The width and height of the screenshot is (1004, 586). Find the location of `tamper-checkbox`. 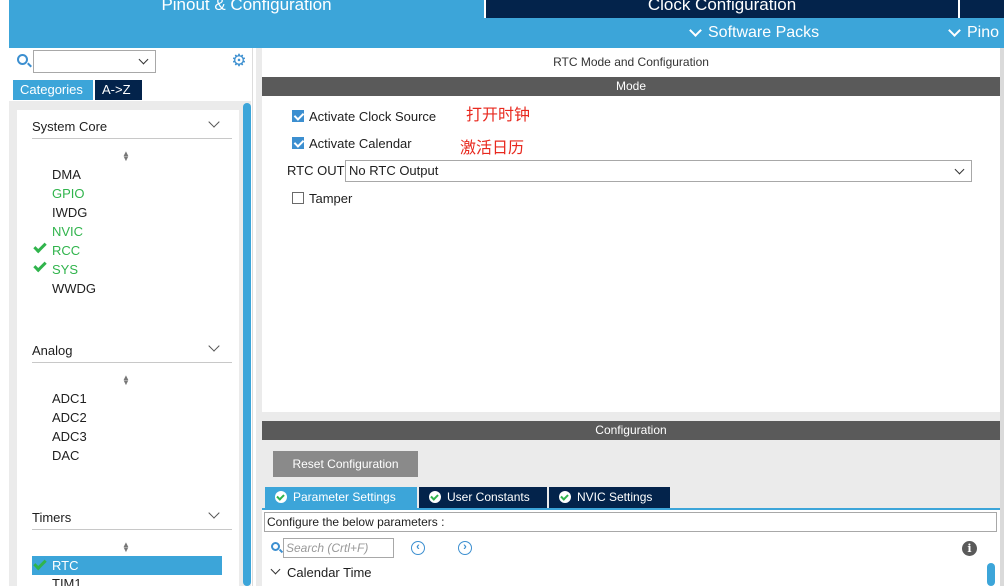

tamper-checkbox is located at coordinates (298, 198).